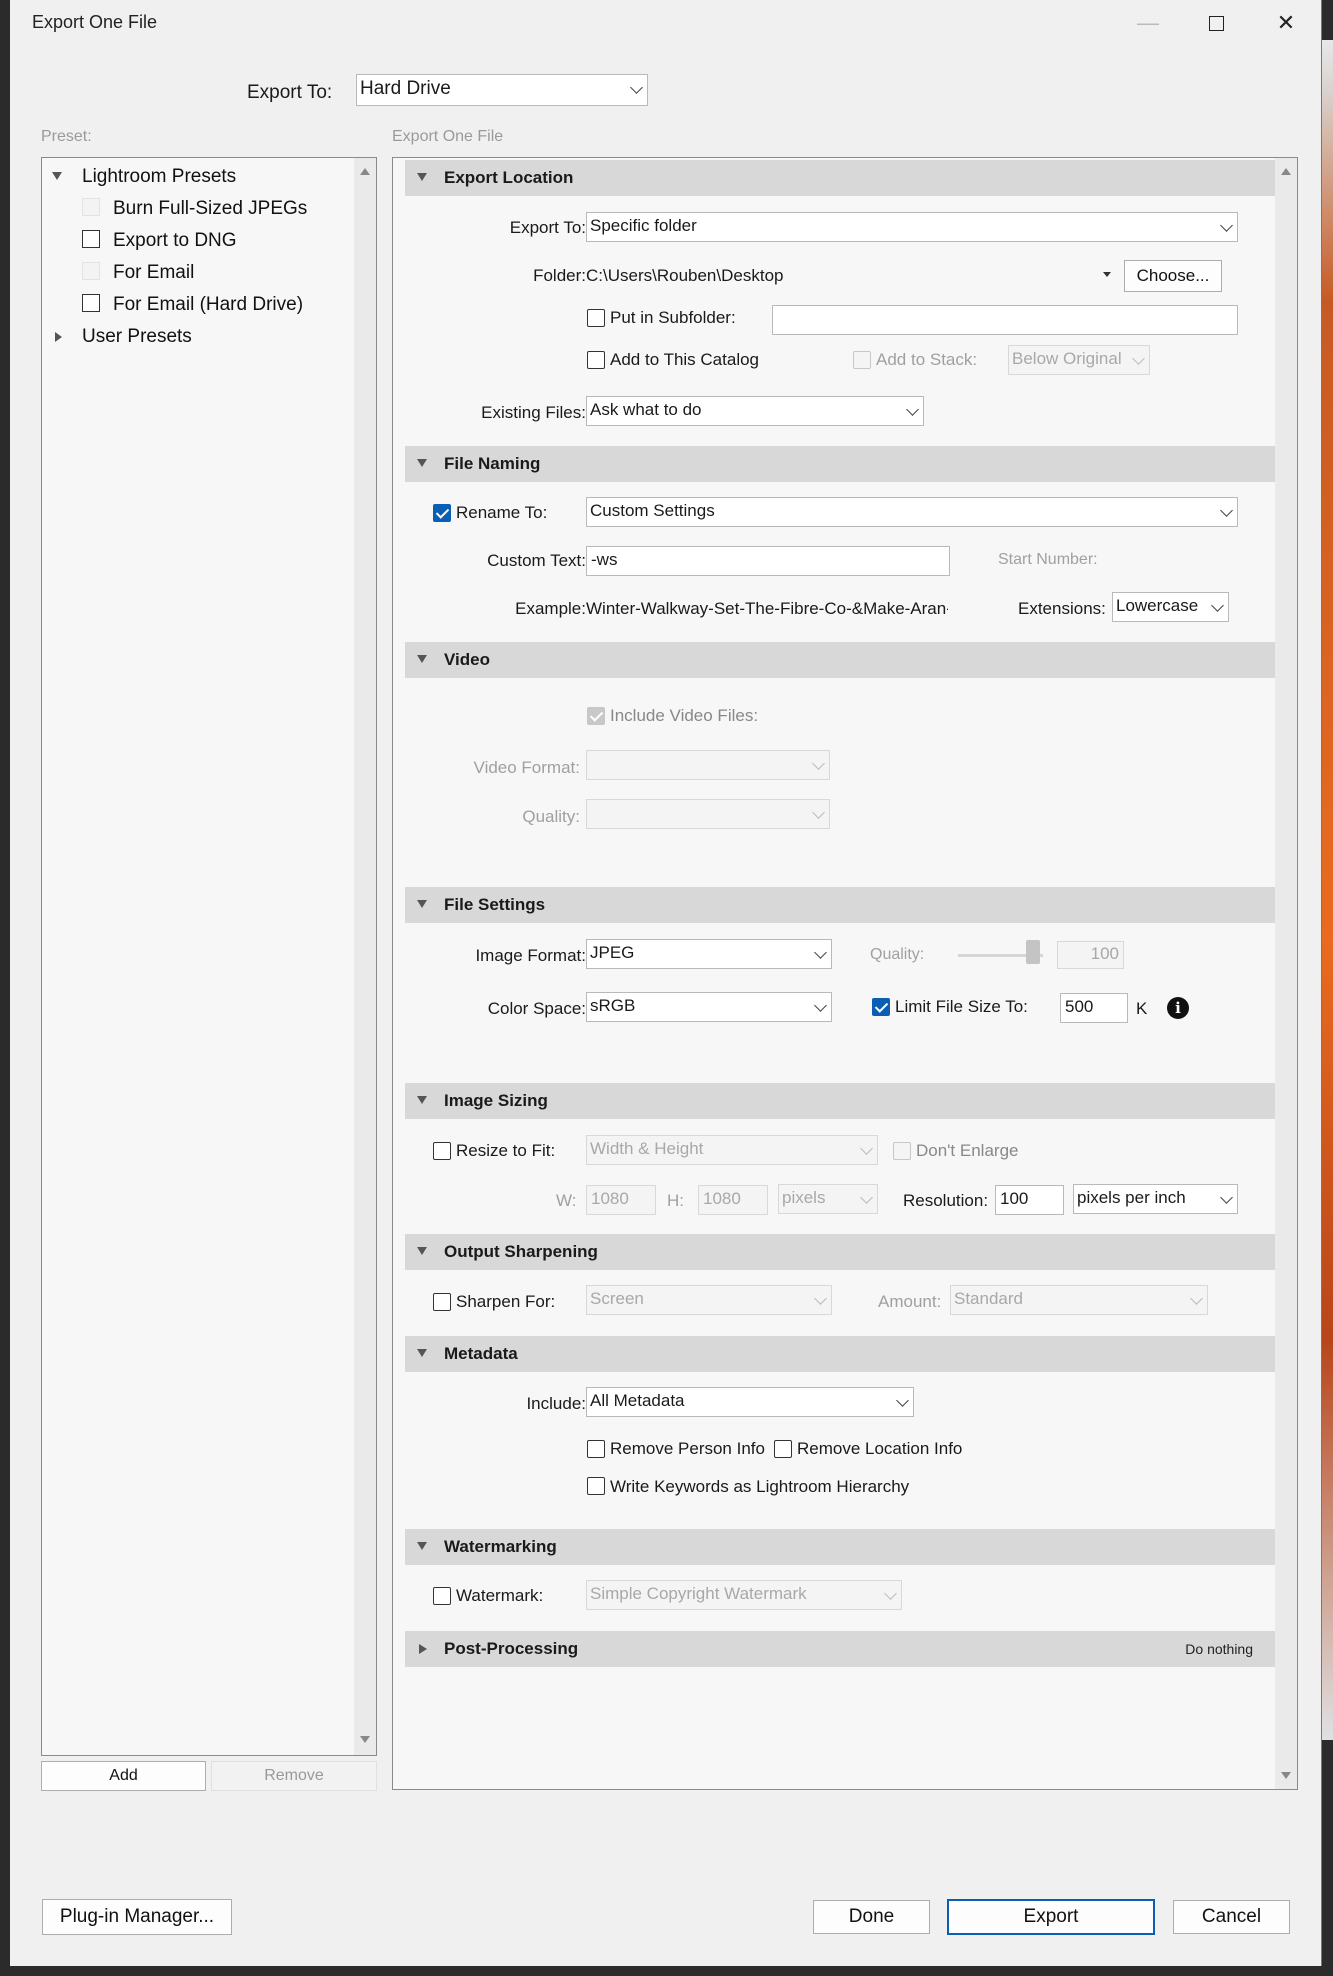  I want to click on watermark-select: Simple Copyright Watermark, so click(744, 1595).